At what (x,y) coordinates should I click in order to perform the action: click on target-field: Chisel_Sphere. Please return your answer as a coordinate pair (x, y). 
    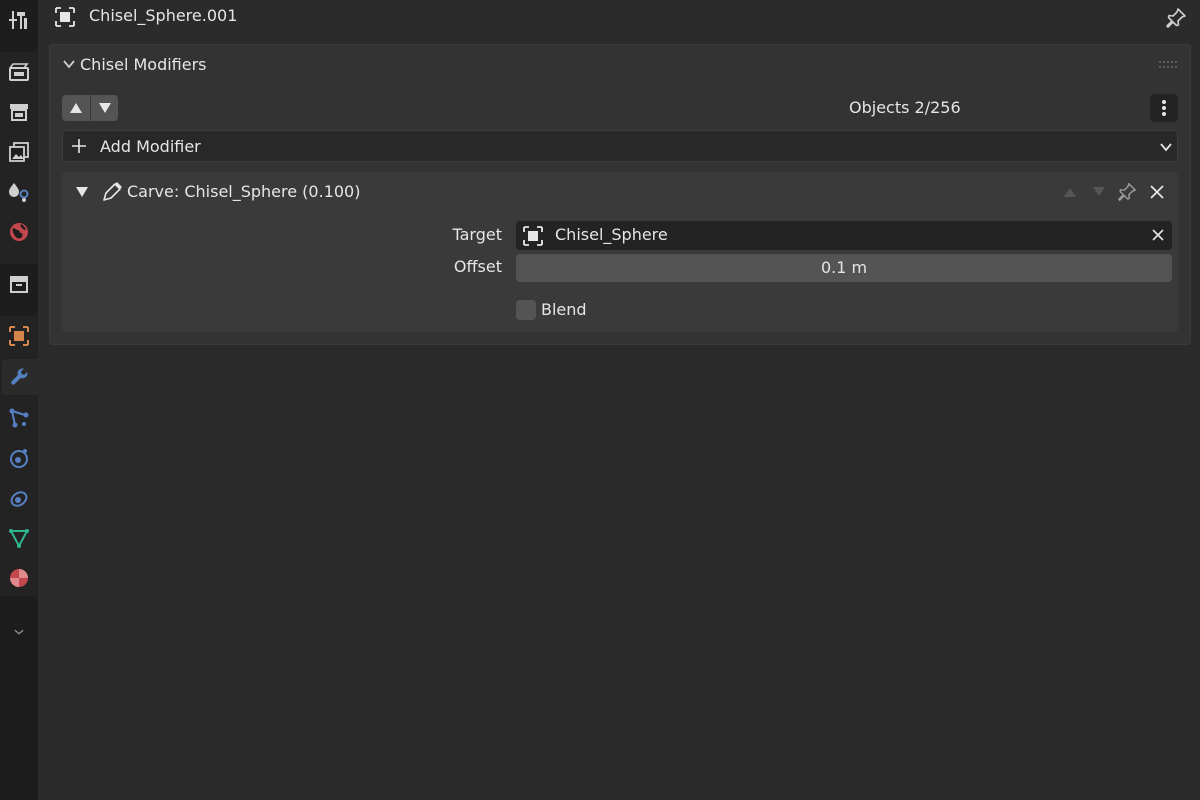
    Looking at the image, I should click on (844, 235).